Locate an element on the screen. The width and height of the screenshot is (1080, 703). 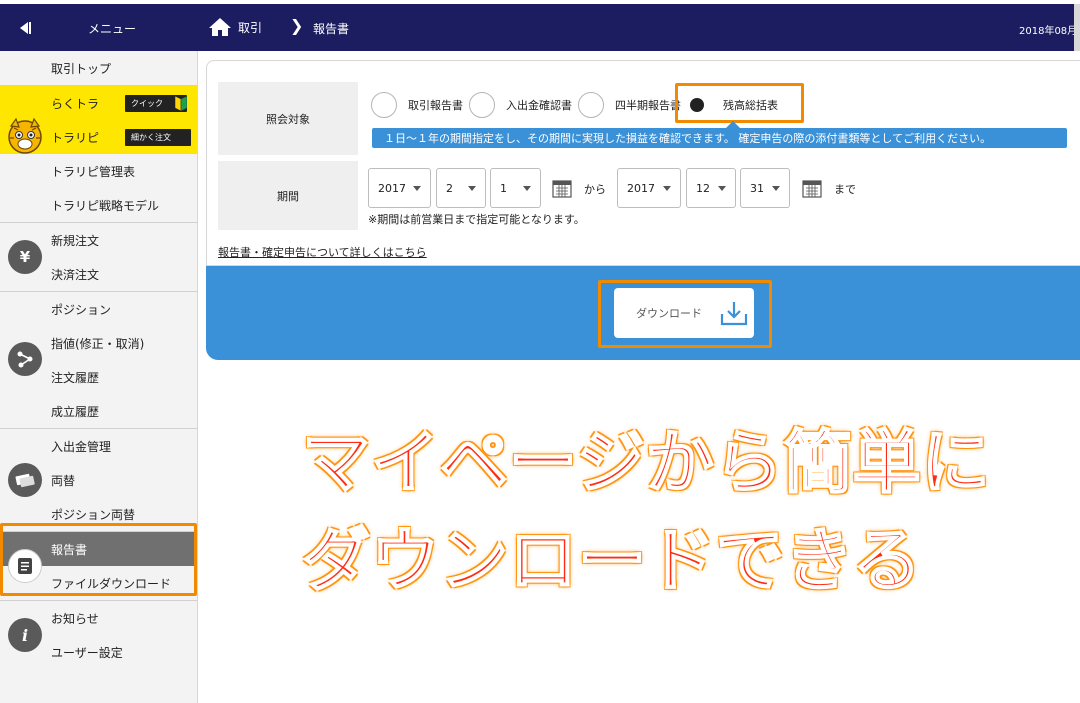
breadcrumb-item-report: 報告書 is located at coordinates (331, 29).